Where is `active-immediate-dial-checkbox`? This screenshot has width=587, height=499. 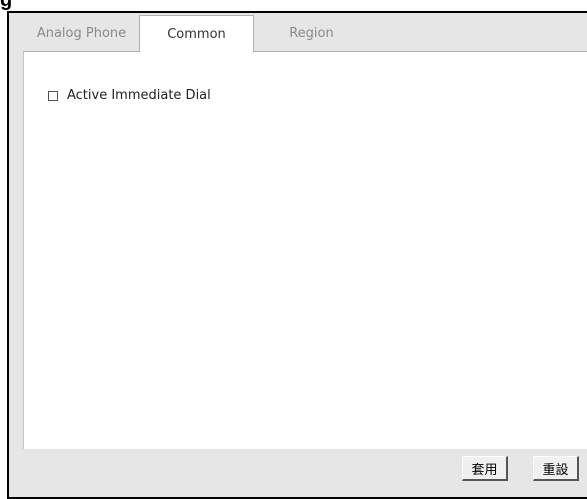 active-immediate-dial-checkbox is located at coordinates (53, 95).